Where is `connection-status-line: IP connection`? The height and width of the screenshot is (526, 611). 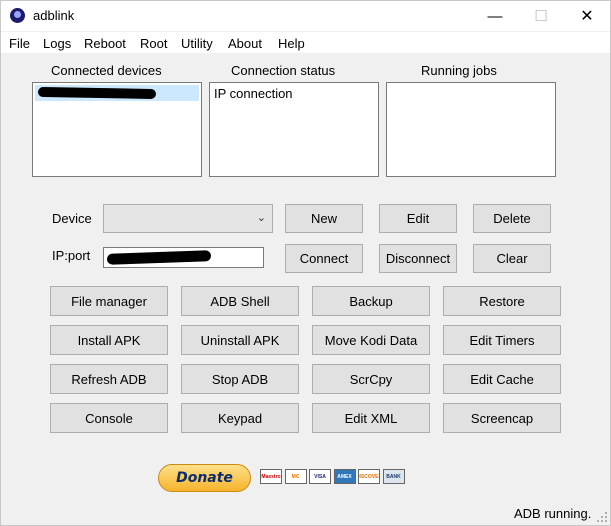
connection-status-line: IP connection is located at coordinates (253, 93).